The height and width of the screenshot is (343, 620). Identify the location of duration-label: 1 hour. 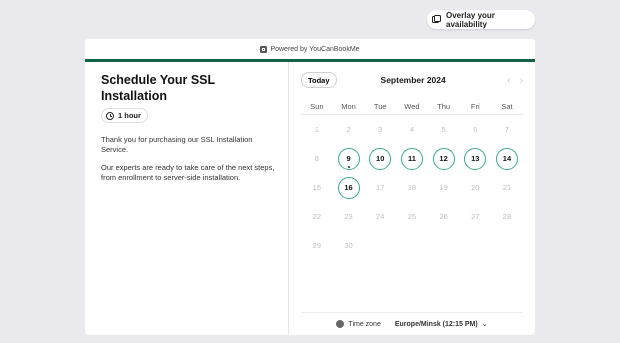
(129, 115).